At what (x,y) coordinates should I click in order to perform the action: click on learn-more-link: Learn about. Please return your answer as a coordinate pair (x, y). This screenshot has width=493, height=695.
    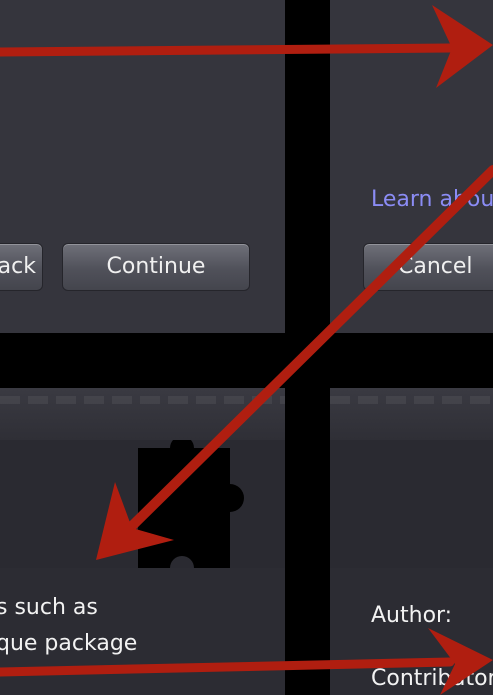
    Looking at the image, I should click on (432, 199).